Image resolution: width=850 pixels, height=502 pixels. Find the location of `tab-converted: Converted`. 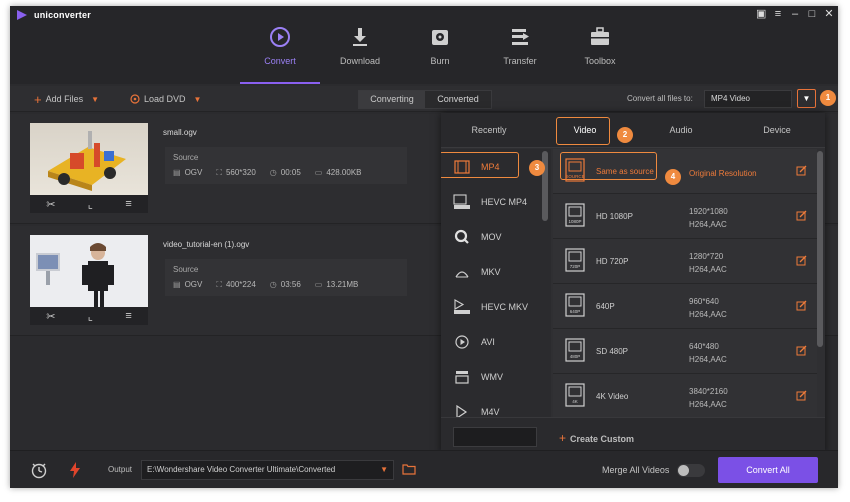

tab-converted: Converted is located at coordinates (458, 99).